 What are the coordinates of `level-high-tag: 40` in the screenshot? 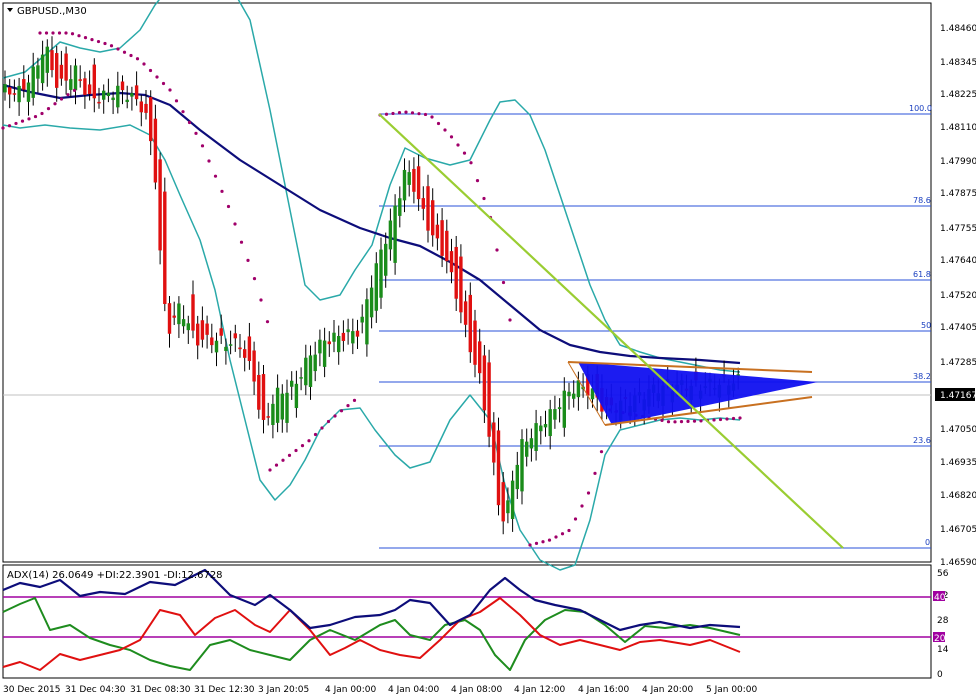 It's located at (940, 598).